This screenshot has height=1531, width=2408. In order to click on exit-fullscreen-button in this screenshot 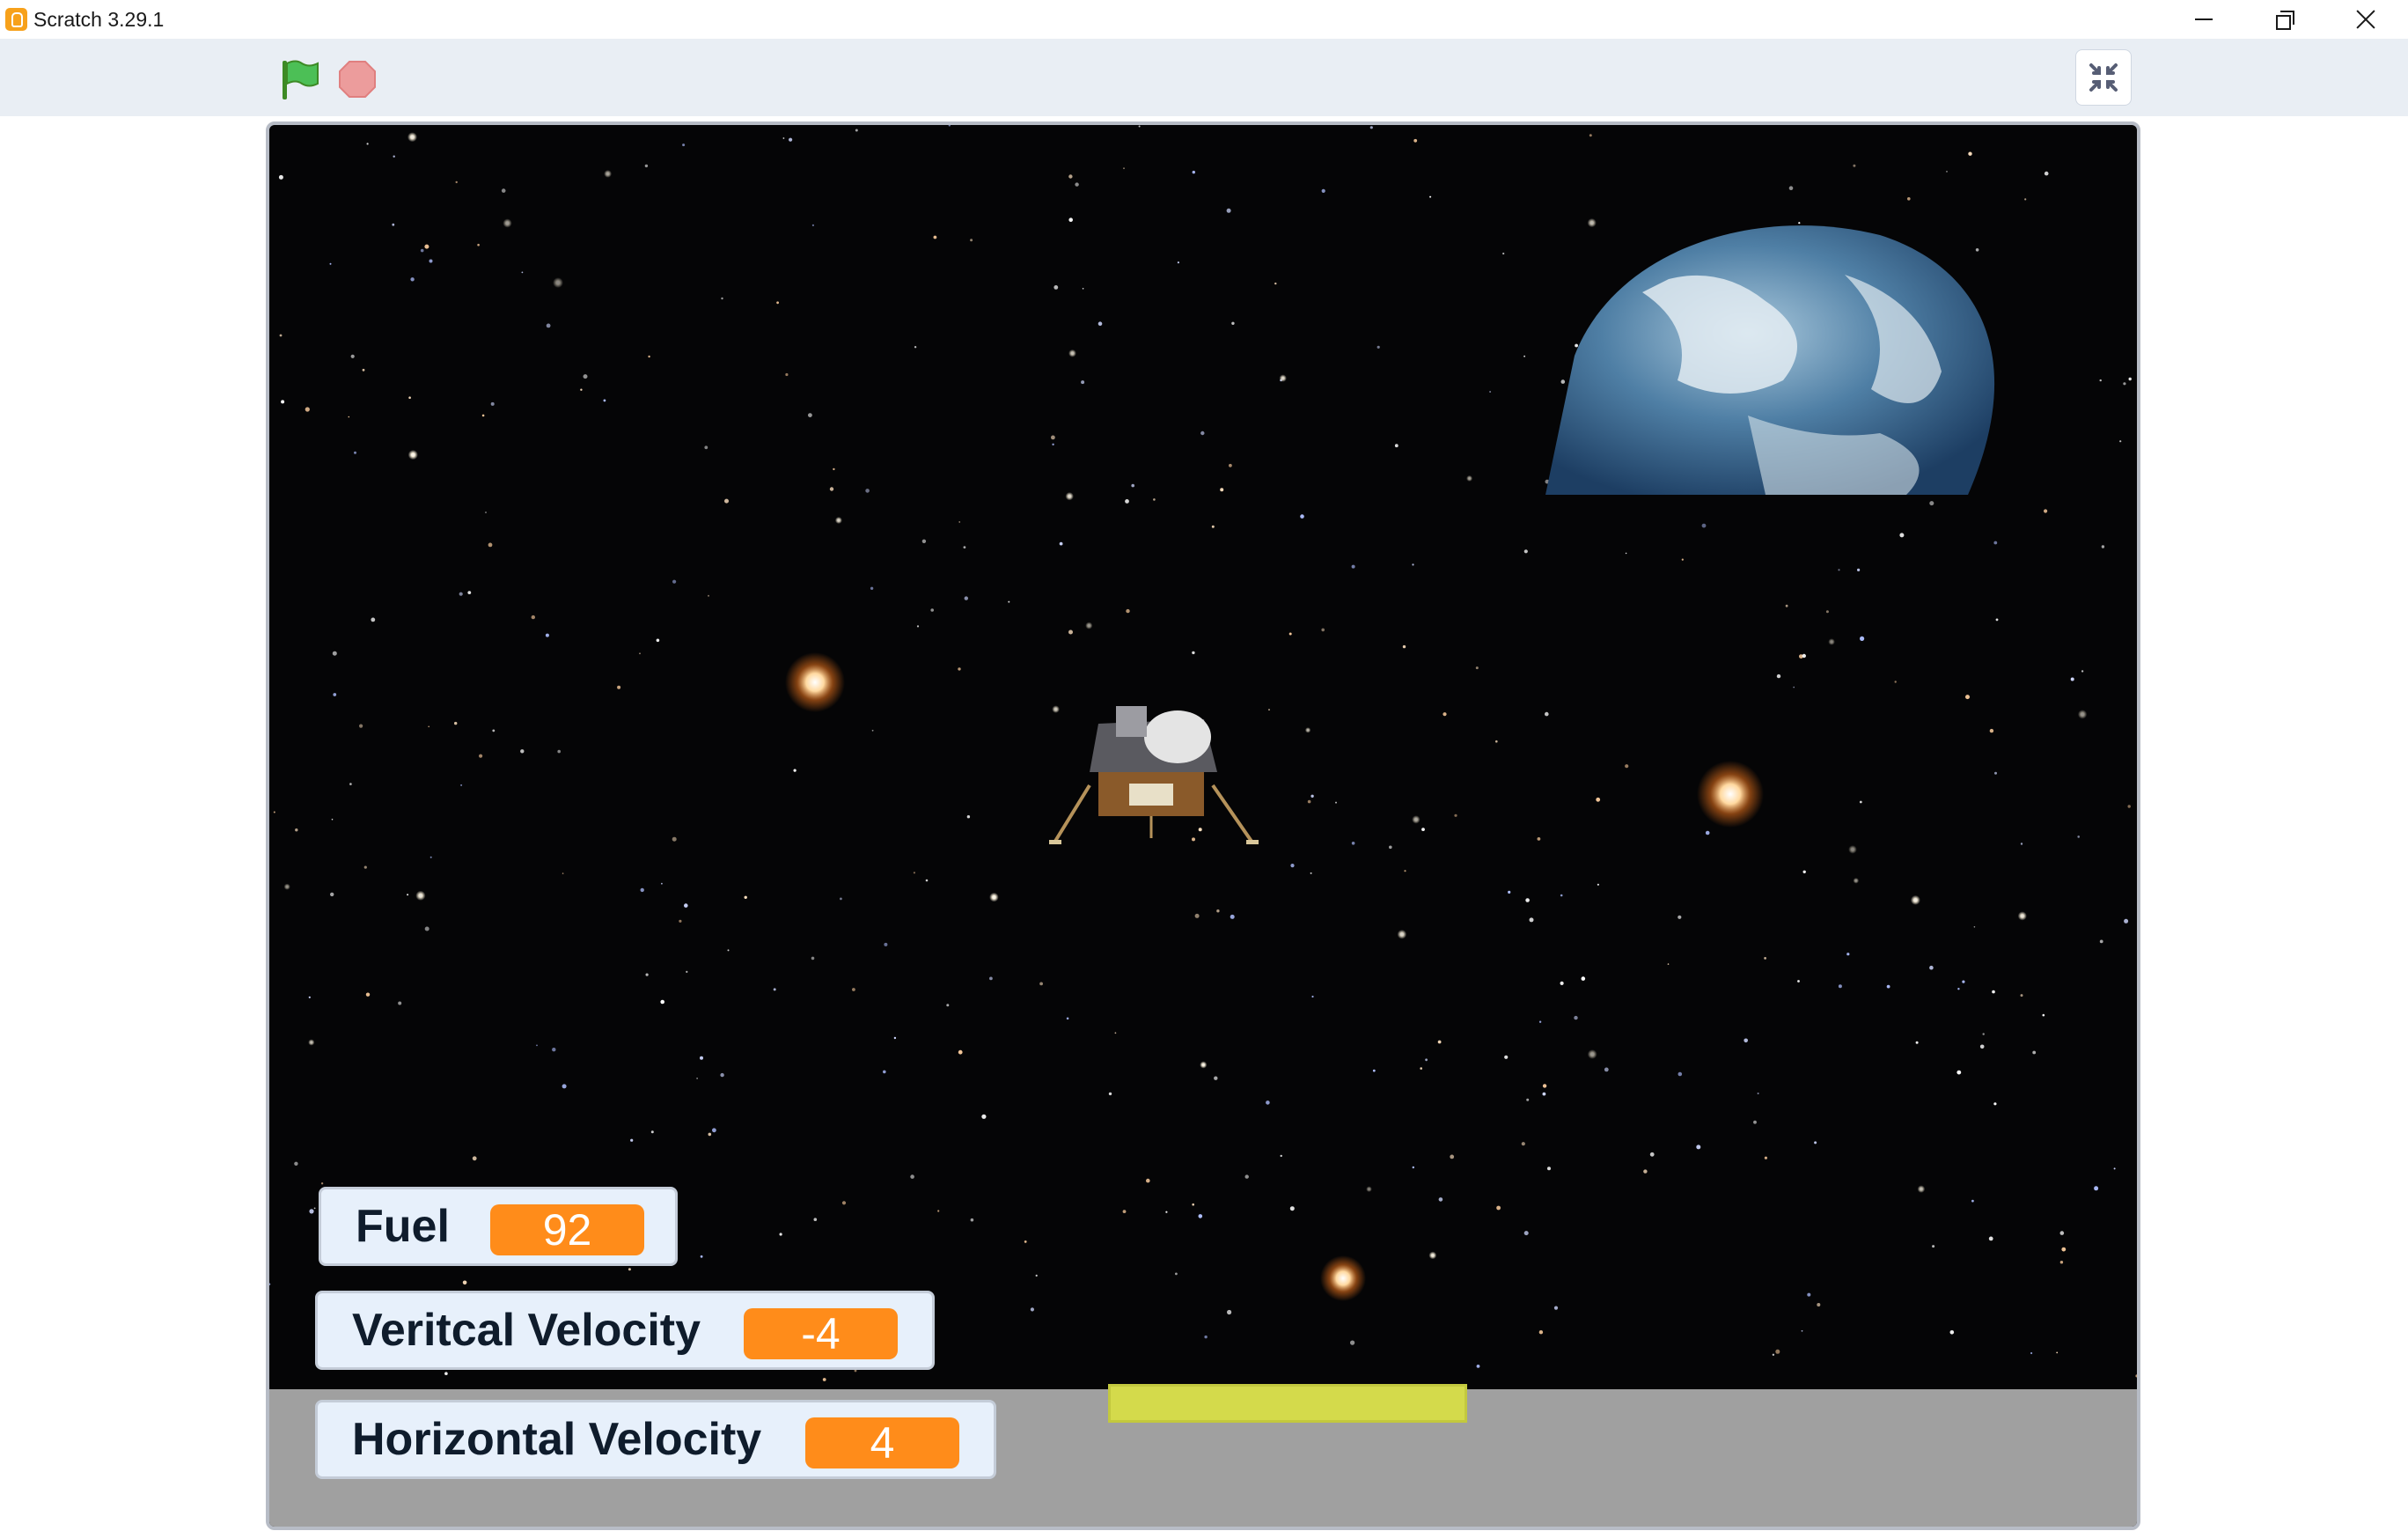, I will do `click(2103, 77)`.